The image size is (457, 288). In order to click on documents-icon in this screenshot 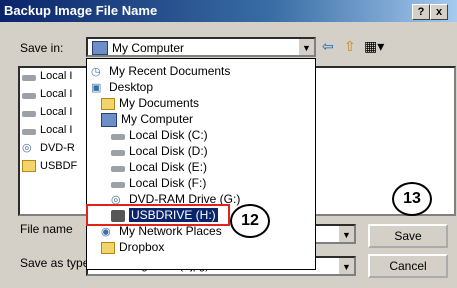, I will do `click(108, 103)`.